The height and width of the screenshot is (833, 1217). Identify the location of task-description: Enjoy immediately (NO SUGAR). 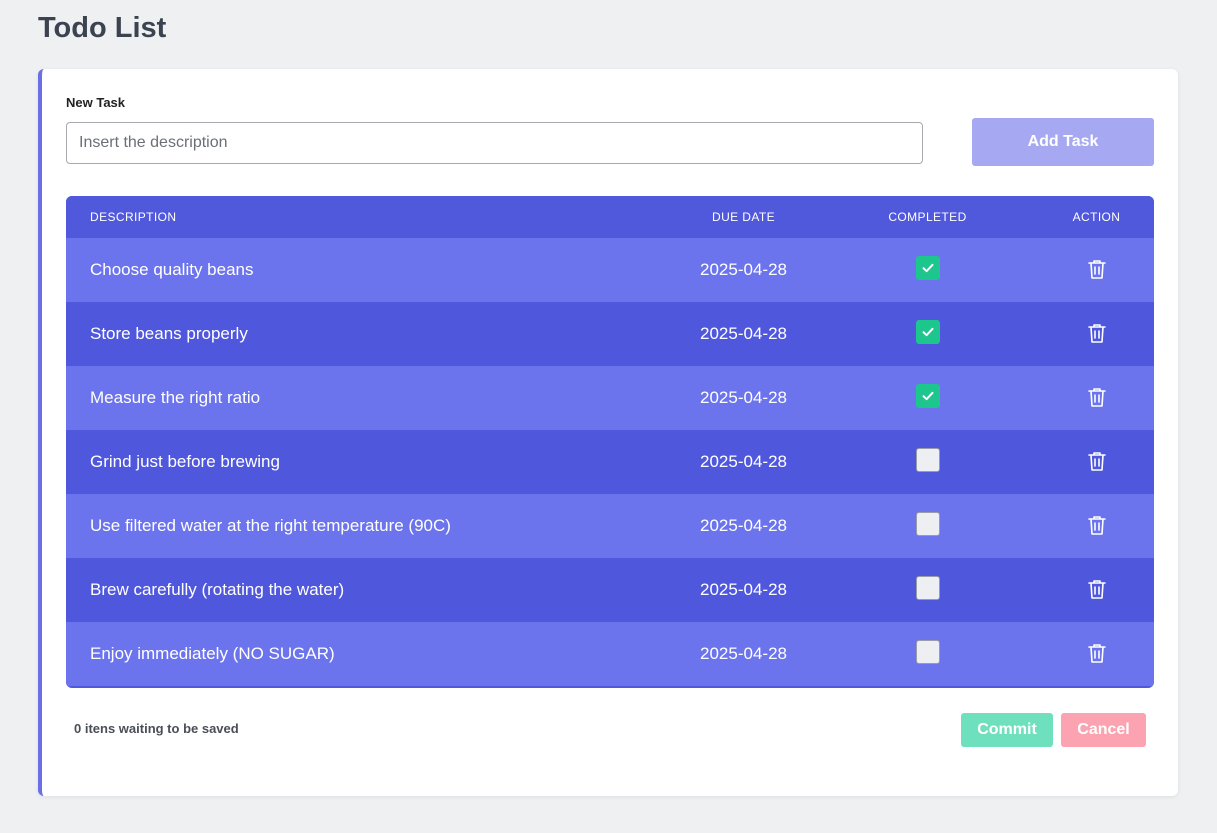
(212, 653).